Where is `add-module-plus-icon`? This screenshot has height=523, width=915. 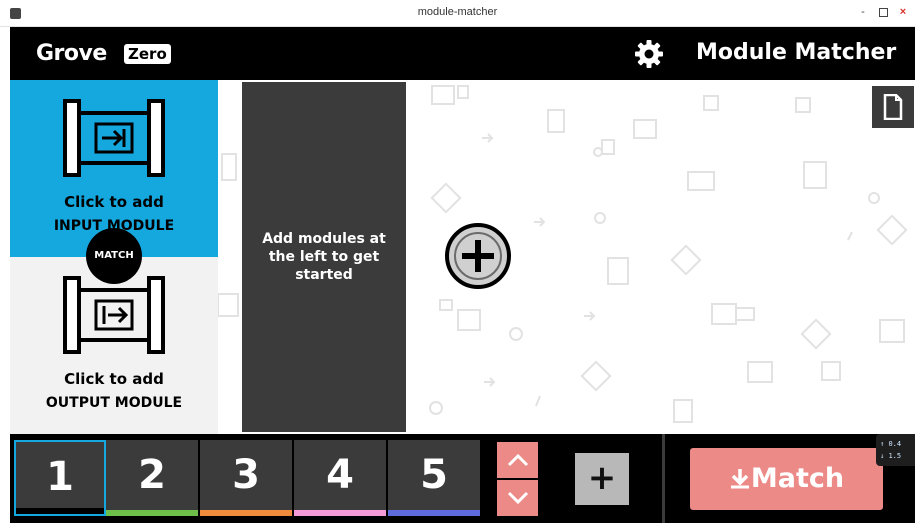 add-module-plus-icon is located at coordinates (478, 256).